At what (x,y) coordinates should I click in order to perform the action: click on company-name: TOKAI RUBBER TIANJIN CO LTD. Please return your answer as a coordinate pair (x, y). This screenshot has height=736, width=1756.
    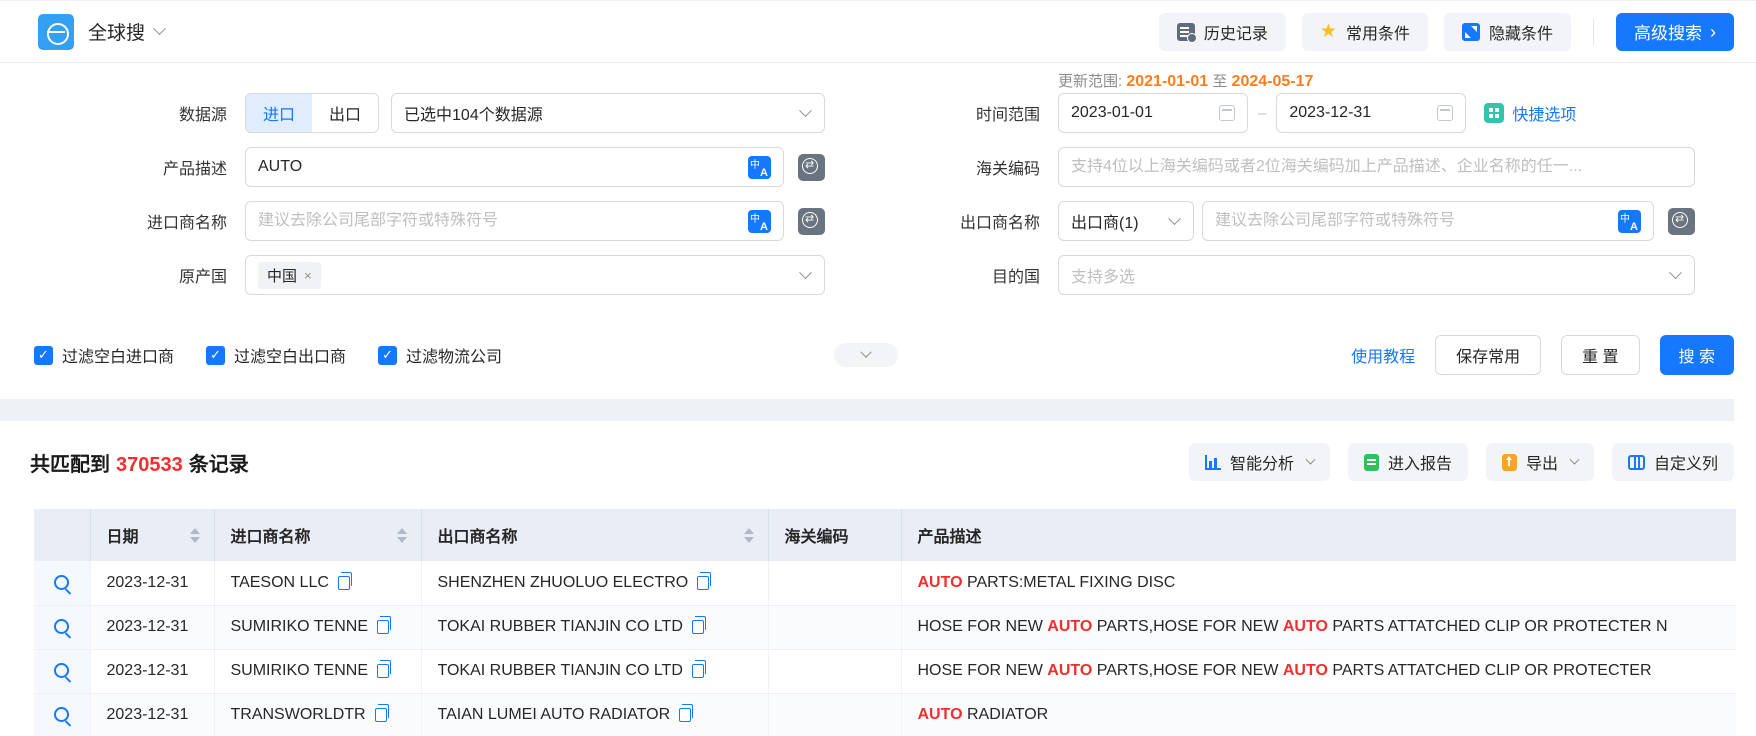
    Looking at the image, I should click on (560, 626).